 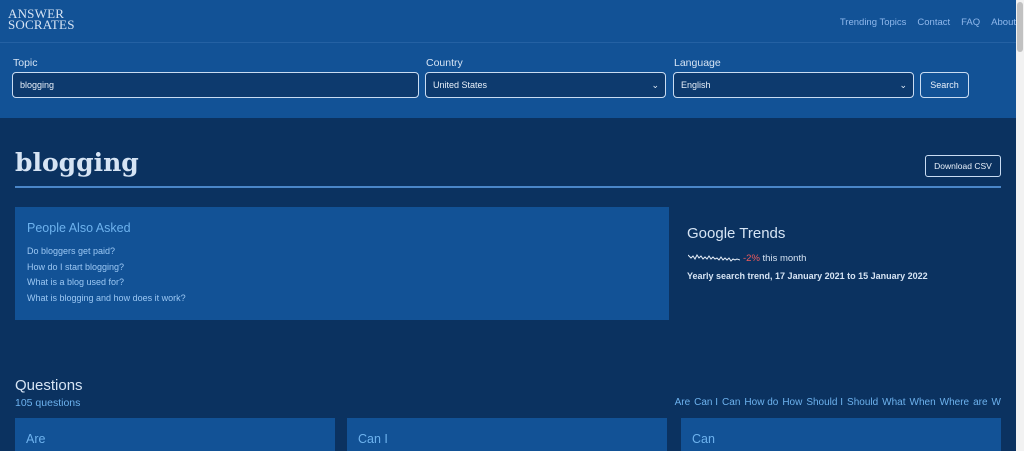 What do you see at coordinates (731, 402) in the screenshot?
I see `filter-can: Can` at bounding box center [731, 402].